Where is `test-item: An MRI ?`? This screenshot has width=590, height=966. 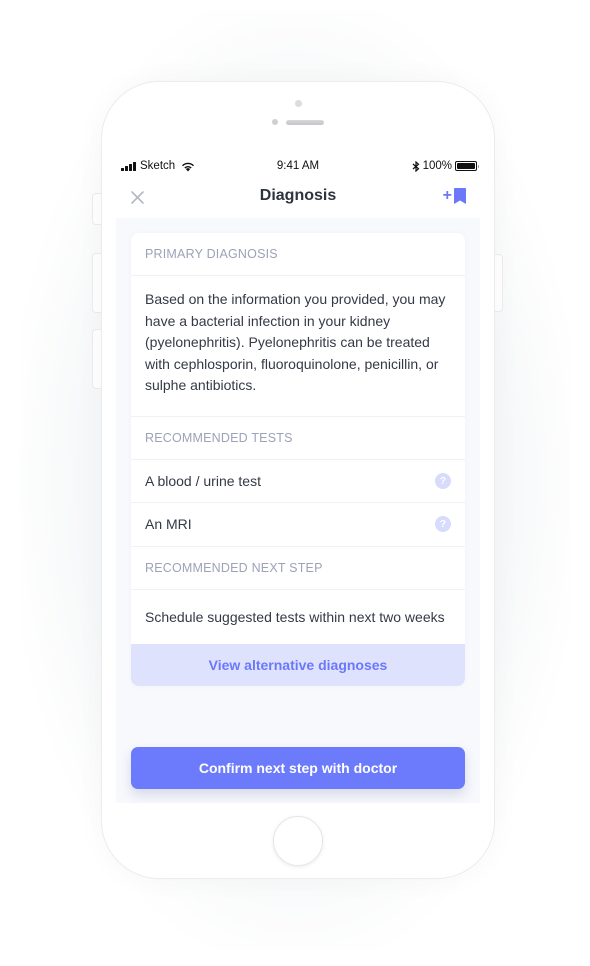
test-item: An MRI ? is located at coordinates (298, 525).